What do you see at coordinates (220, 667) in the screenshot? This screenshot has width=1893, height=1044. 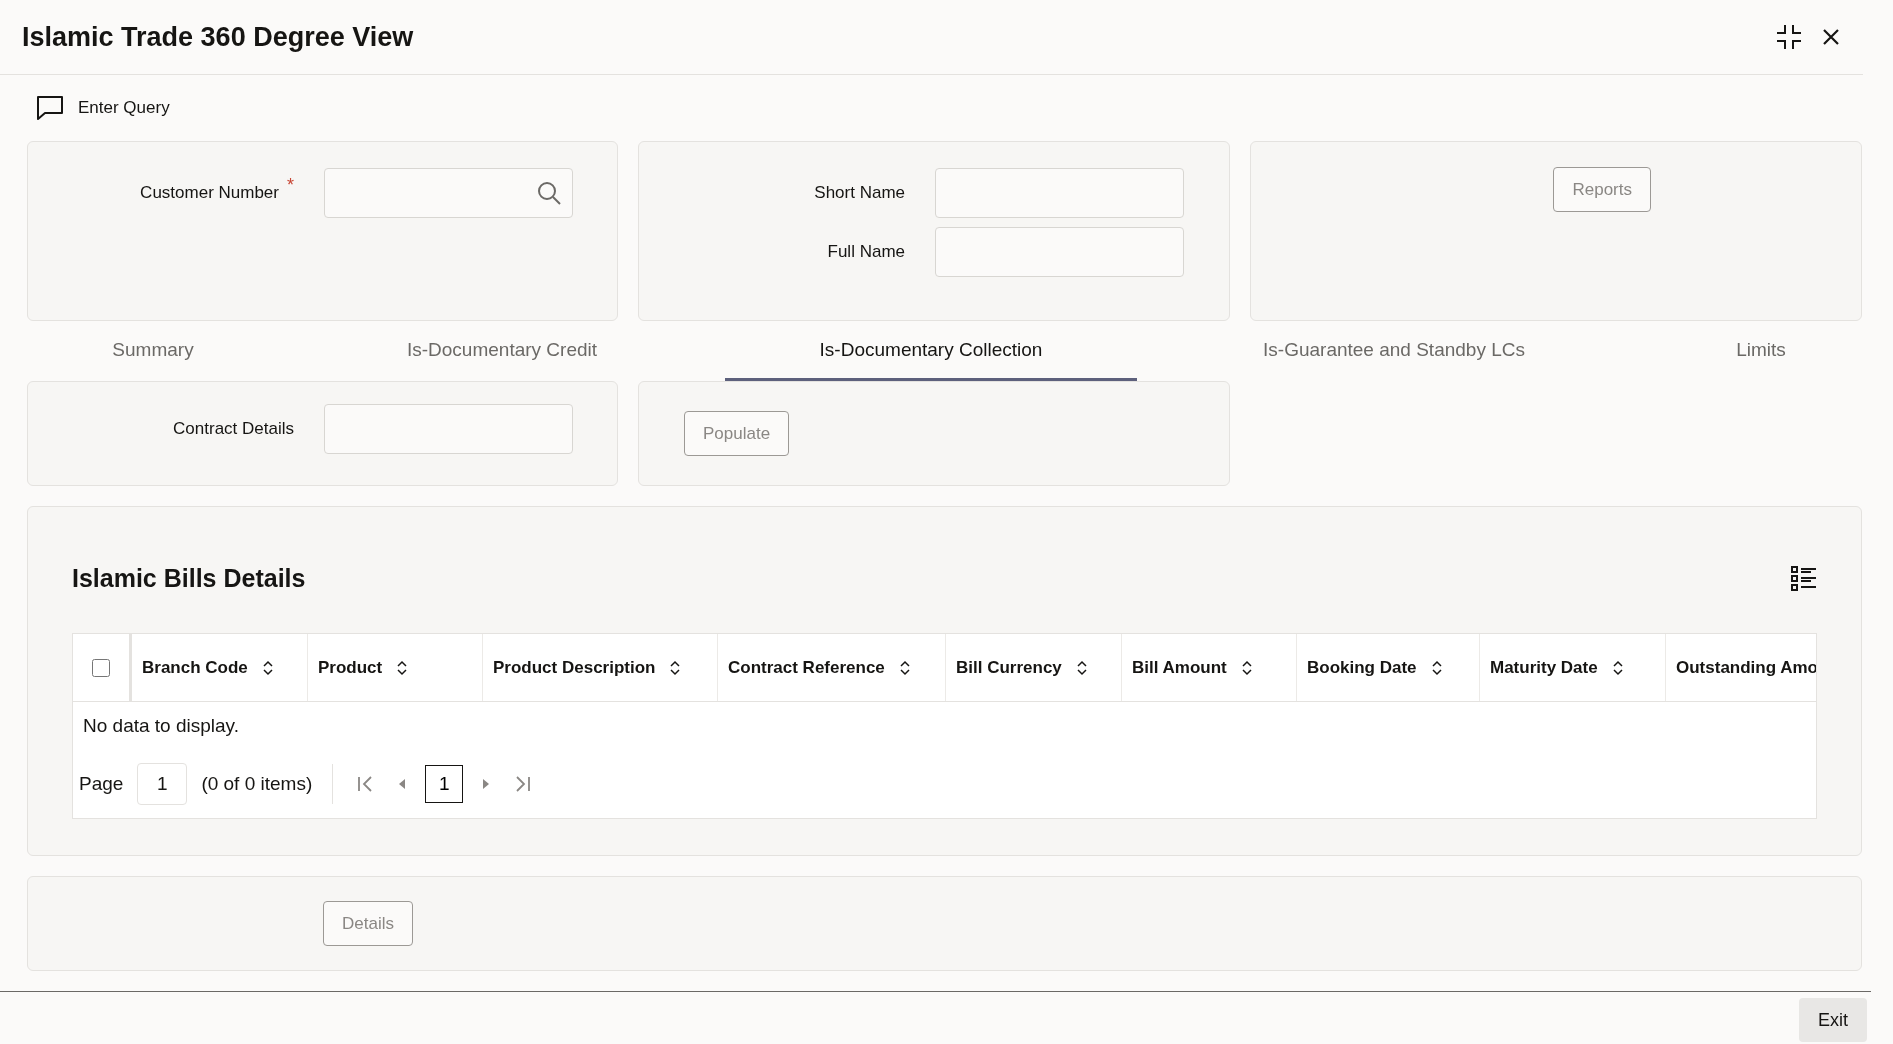 I see `column-header: Branch Code` at bounding box center [220, 667].